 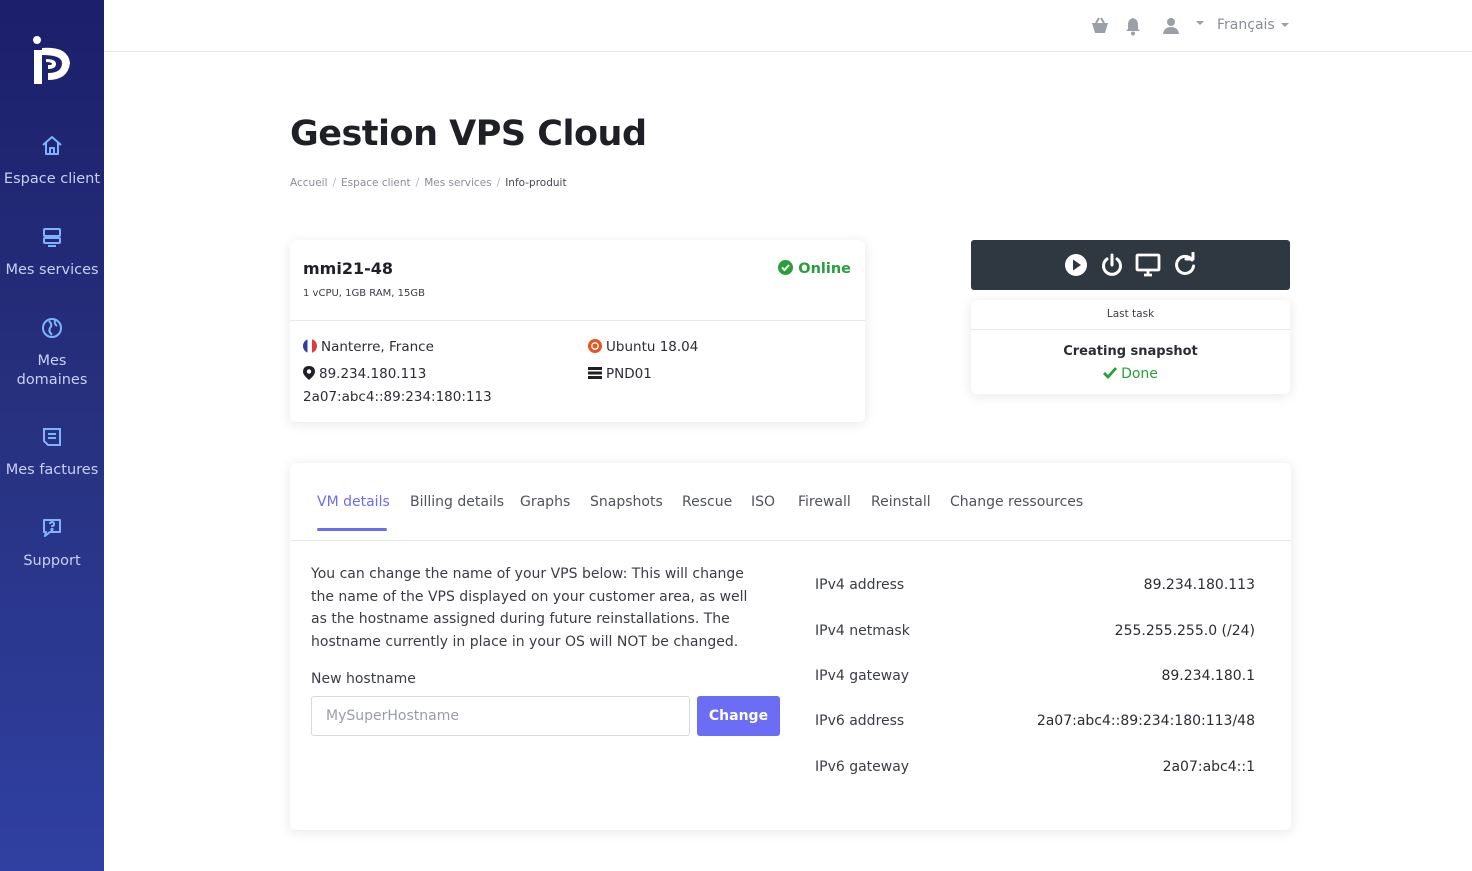 I want to click on sidebar-item-label: Support, so click(x=52, y=561).